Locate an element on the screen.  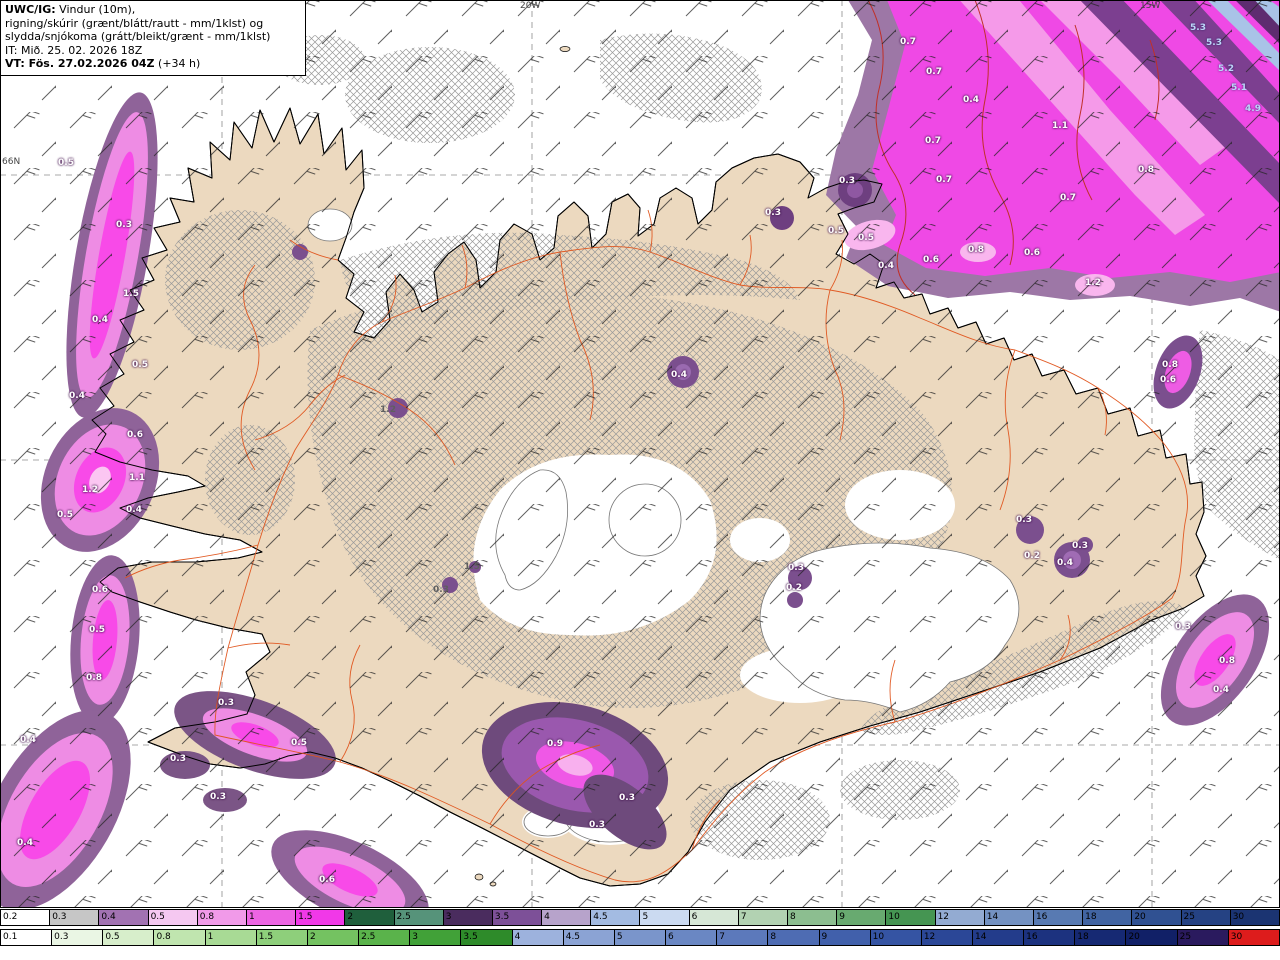
init-time: IT: Mið. 25. 02. 2026 18Z is located at coordinates (74, 50).